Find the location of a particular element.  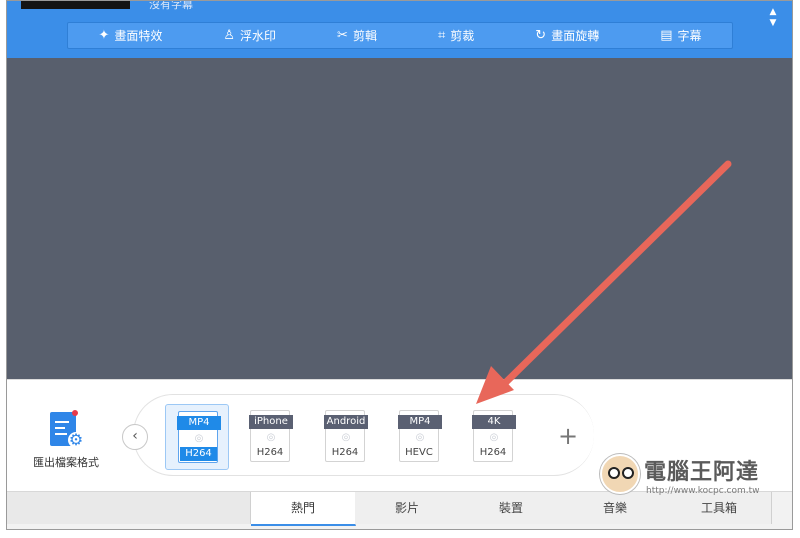

scissors-icon: ✂ is located at coordinates (342, 35).